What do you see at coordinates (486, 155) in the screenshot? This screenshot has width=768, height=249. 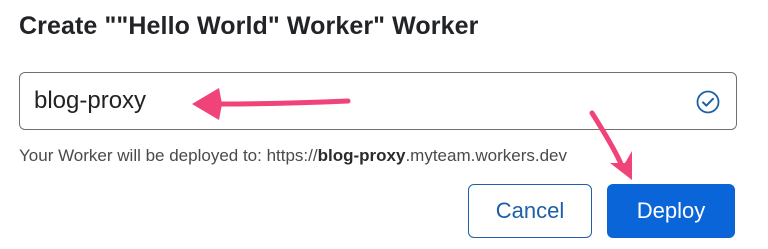 I see `helper-suffix: .myteam.workers.dev` at bounding box center [486, 155].